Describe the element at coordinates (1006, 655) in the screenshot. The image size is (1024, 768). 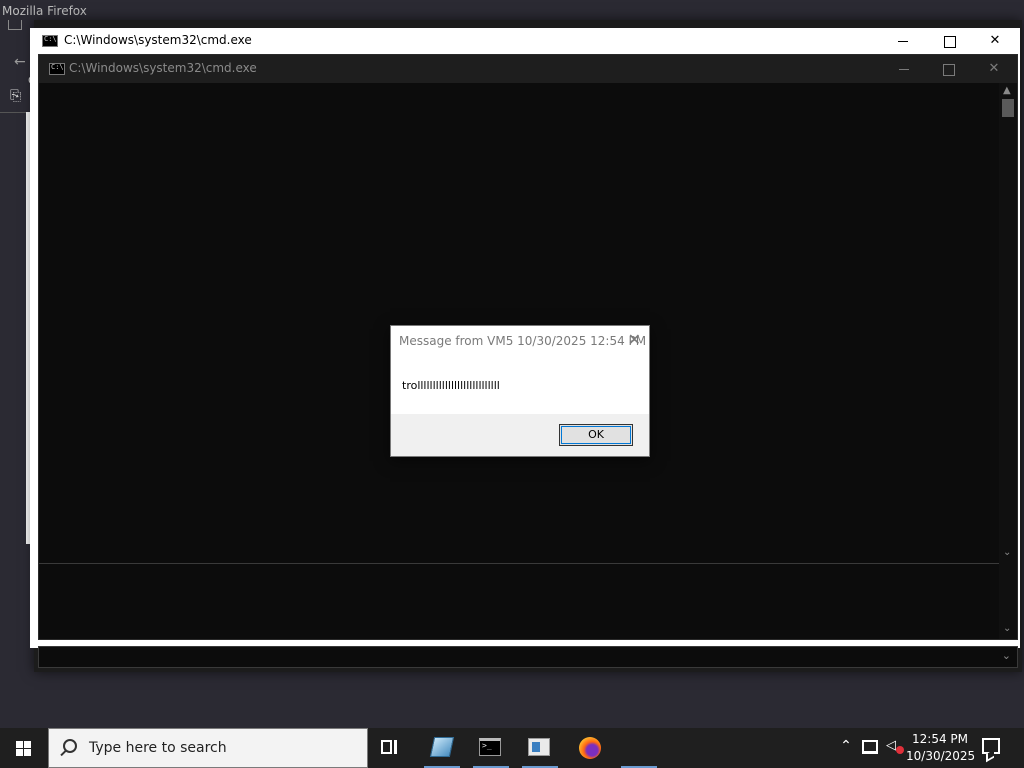
I see `chevron-down-icon: ⌄` at that location.